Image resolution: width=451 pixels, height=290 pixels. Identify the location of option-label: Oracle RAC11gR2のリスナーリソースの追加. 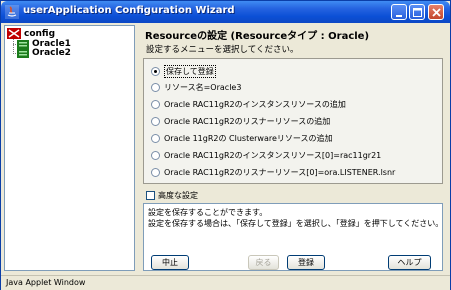
(247, 121).